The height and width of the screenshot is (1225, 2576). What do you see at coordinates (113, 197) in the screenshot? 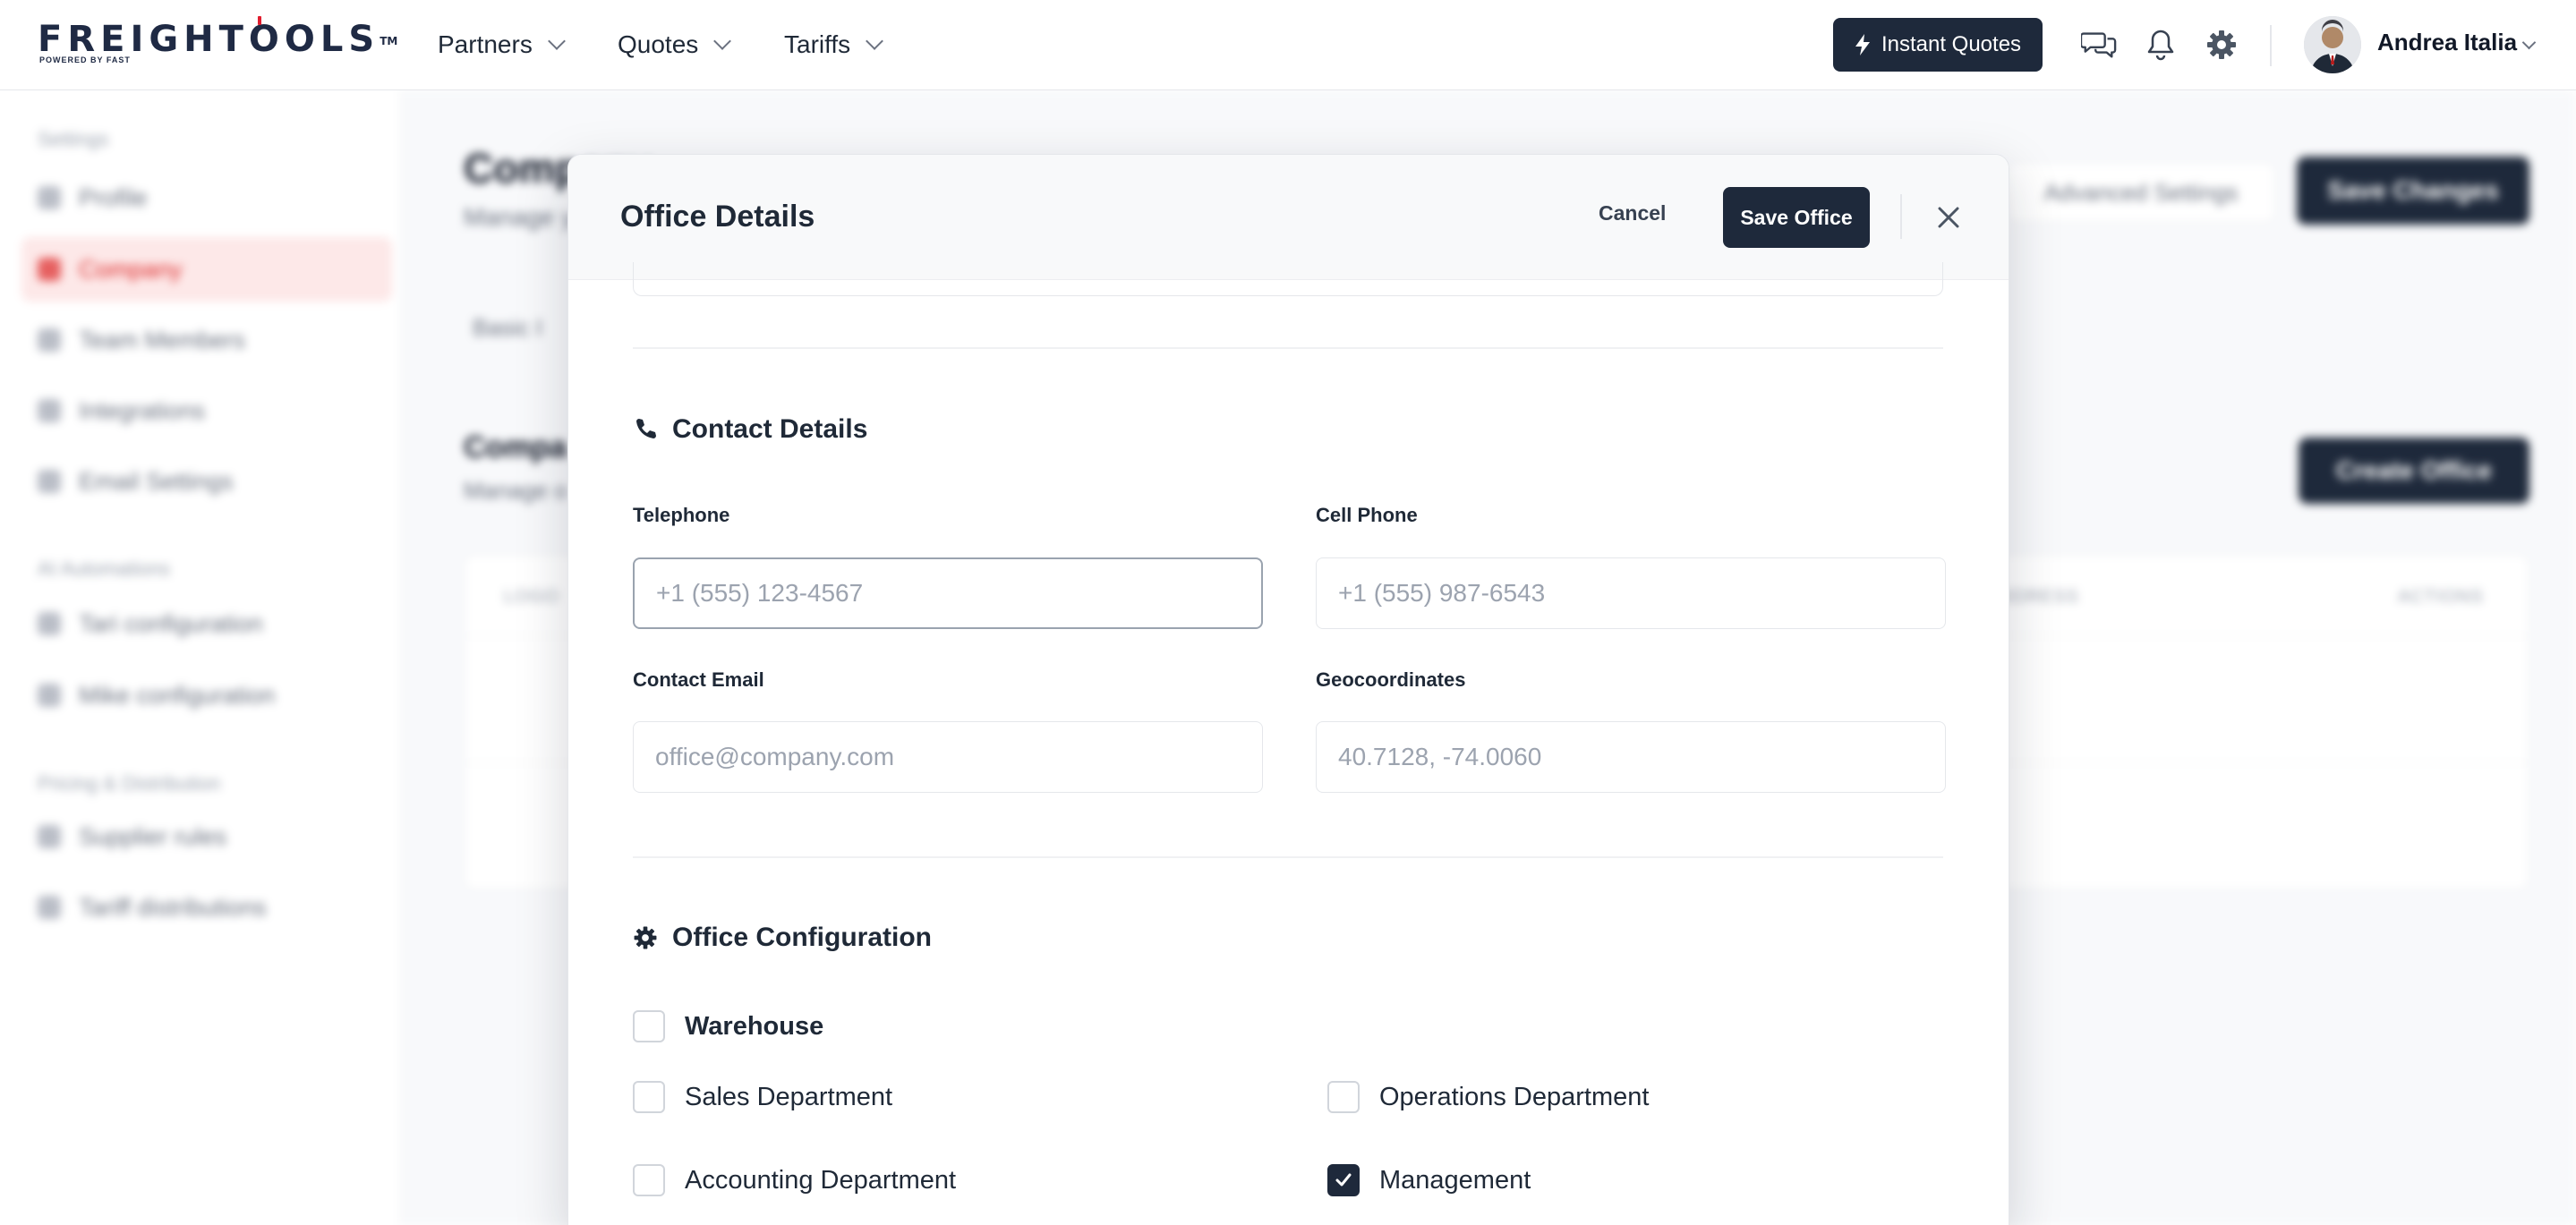
I see `sidebar-item-label: Profile` at bounding box center [113, 197].